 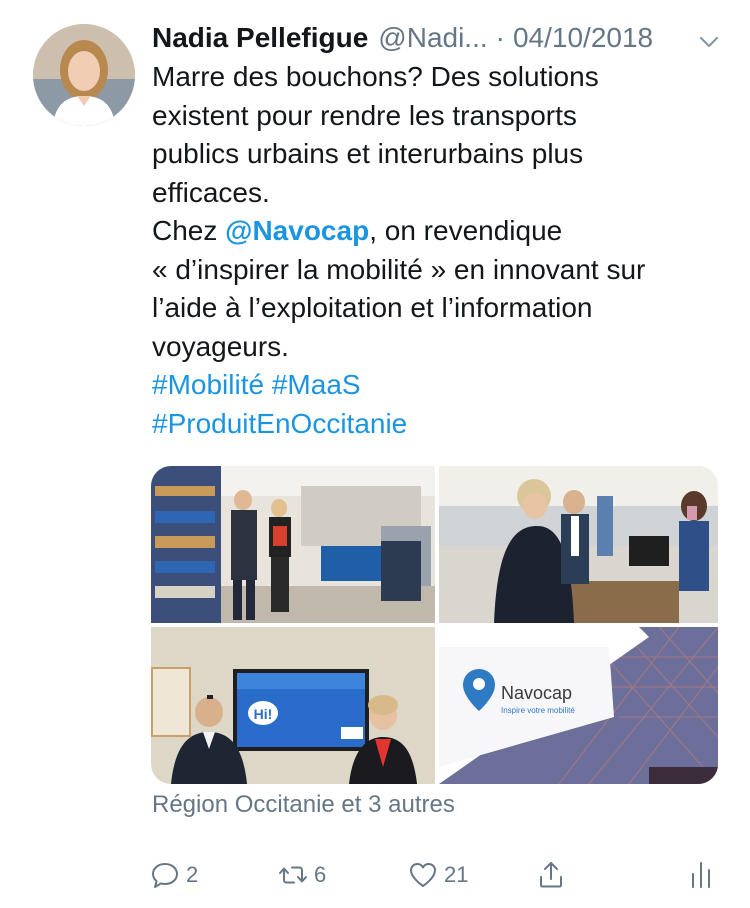 I want to click on chez-prefix: Chez, so click(x=189, y=230).